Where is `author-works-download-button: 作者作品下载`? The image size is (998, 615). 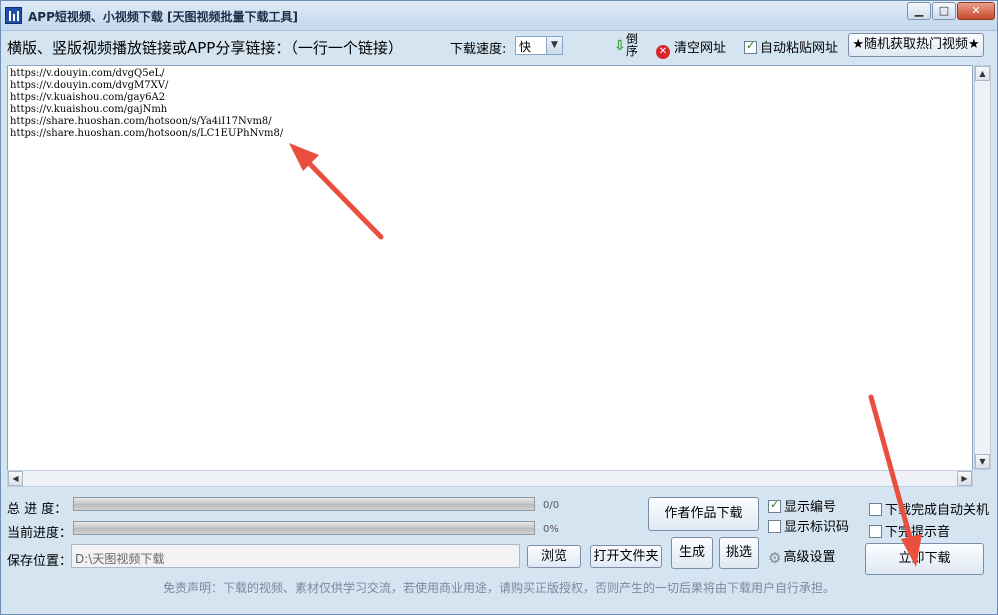
author-works-download-button: 作者作品下载 is located at coordinates (703, 514).